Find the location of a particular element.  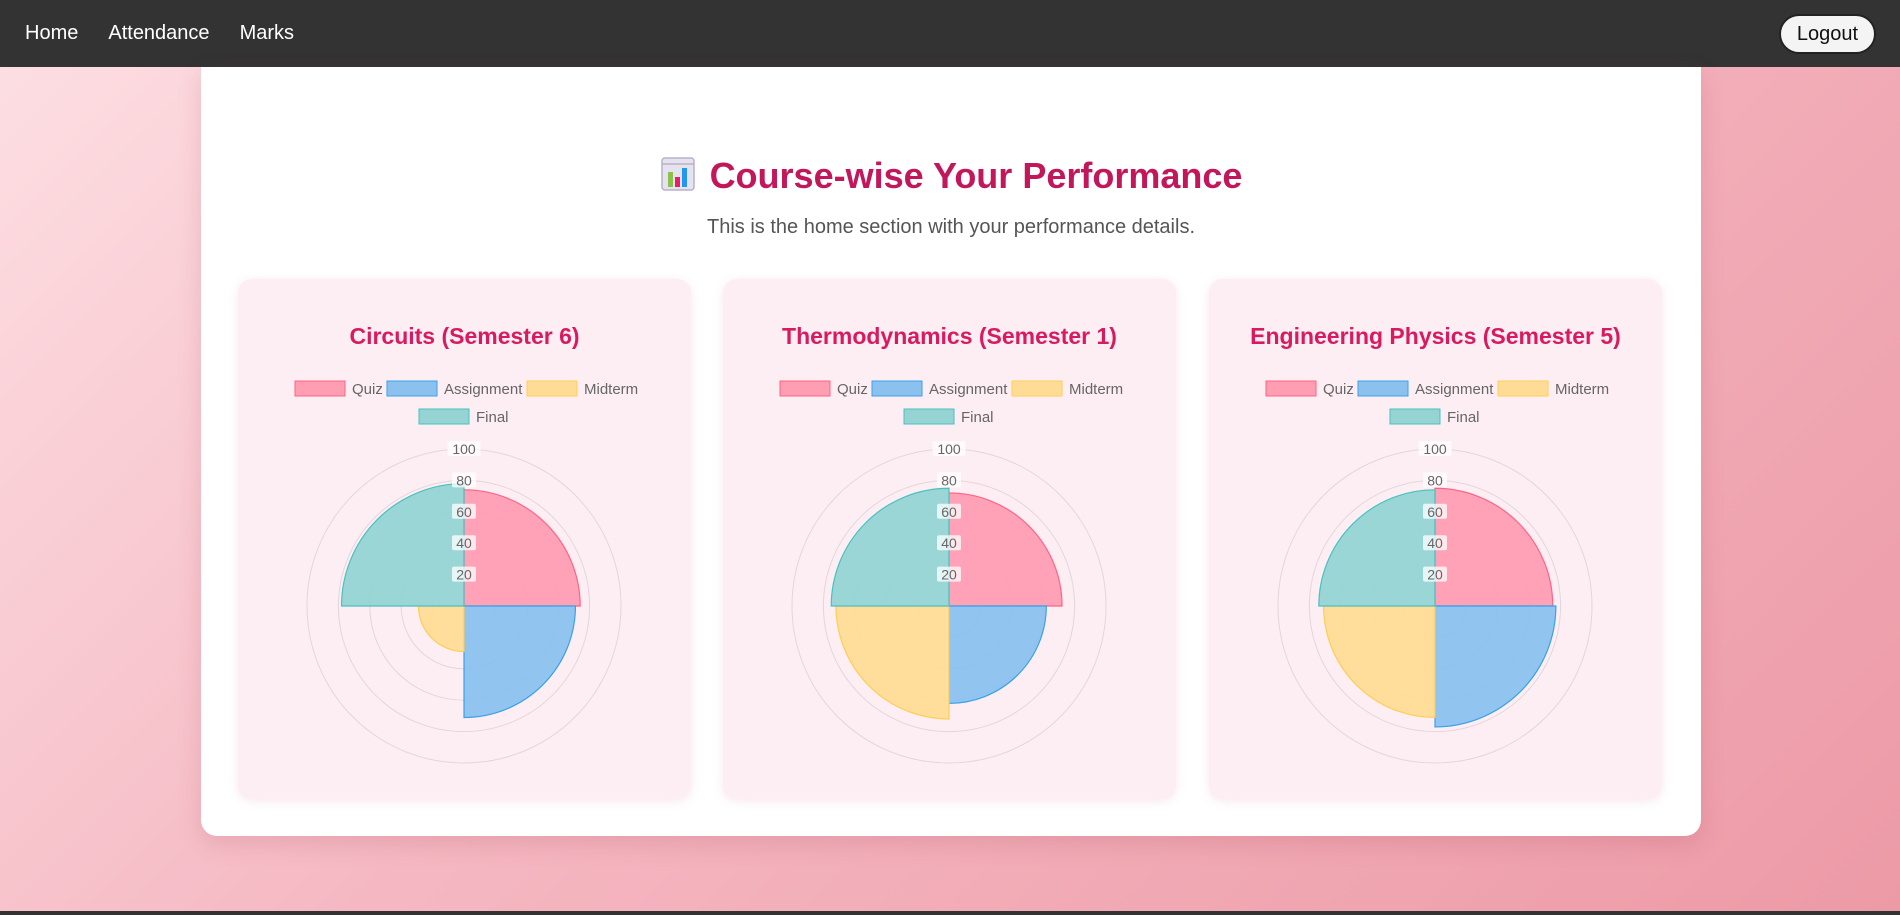

page-title-text: Course-wise Your Performance is located at coordinates (976, 175).